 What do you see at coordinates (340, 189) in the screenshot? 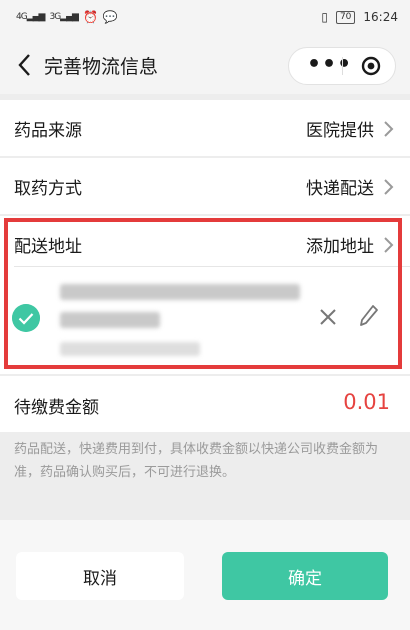
I see `pickup-method-value: 快递配送` at bounding box center [340, 189].